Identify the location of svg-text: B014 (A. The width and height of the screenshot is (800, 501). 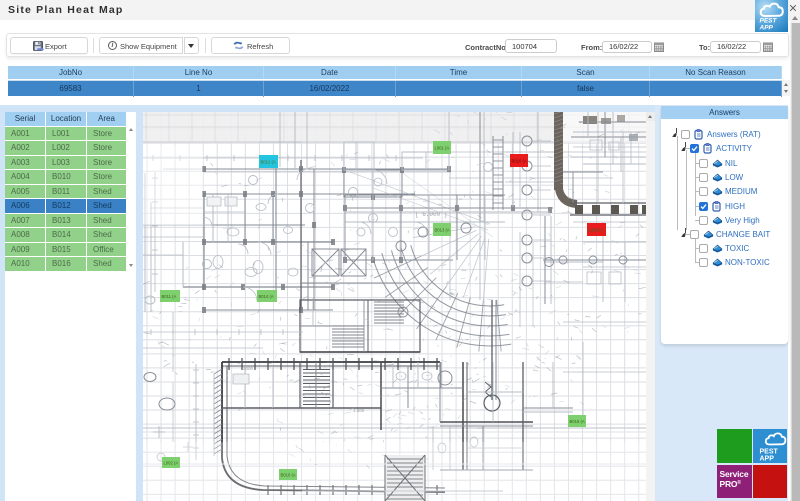
(266, 296).